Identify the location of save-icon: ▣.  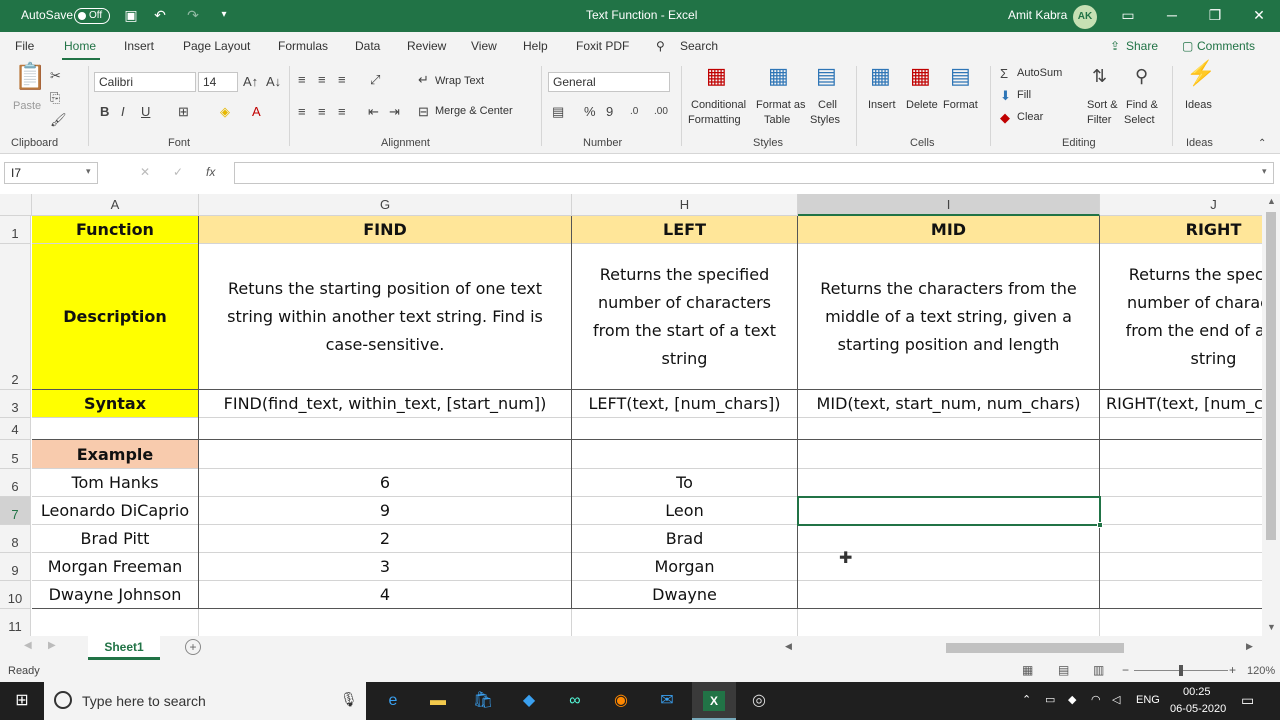
(131, 15).